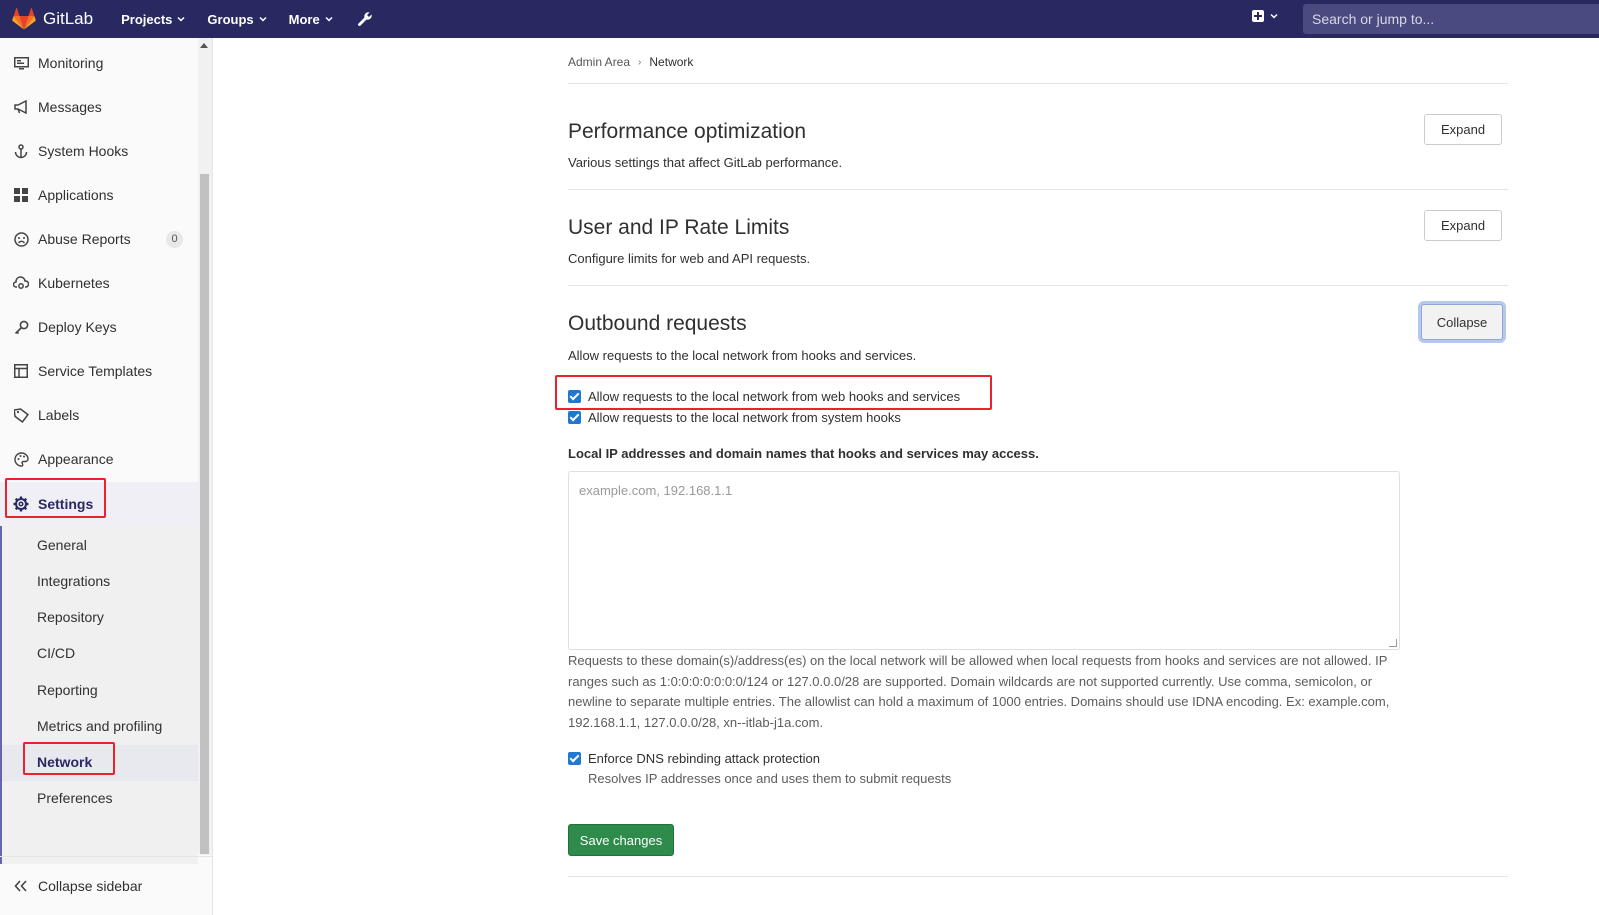  Describe the element at coordinates (599, 62) in the screenshot. I see `breadcrumb-admin-area: Admin Area` at that location.